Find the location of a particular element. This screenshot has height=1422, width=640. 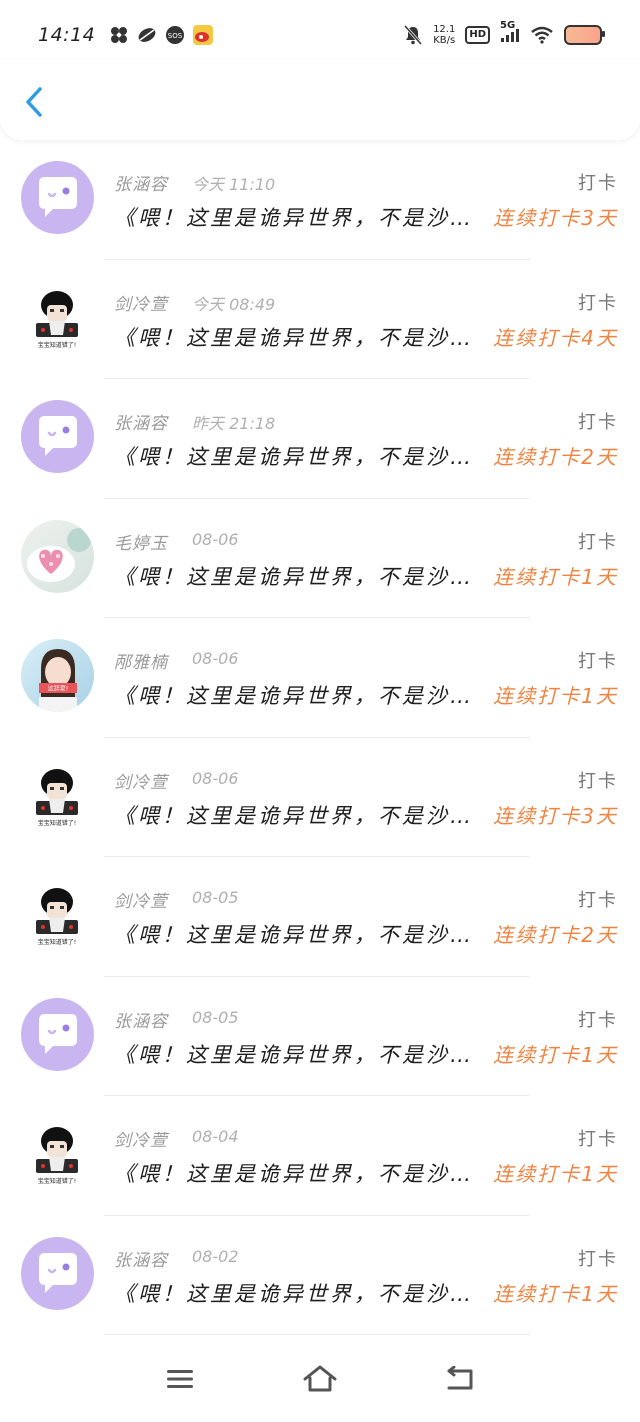

user-name: 毛婷玉 is located at coordinates (141, 543).